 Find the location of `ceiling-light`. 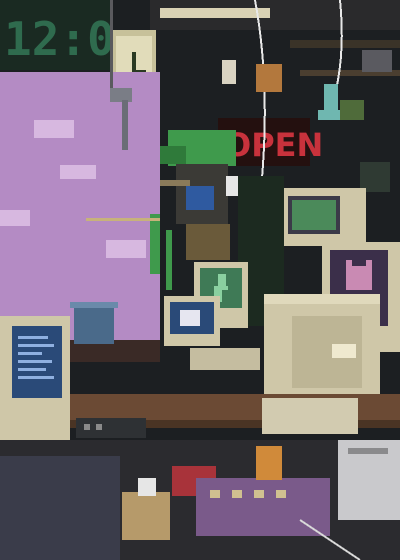

ceiling-light is located at coordinates (215, 13).